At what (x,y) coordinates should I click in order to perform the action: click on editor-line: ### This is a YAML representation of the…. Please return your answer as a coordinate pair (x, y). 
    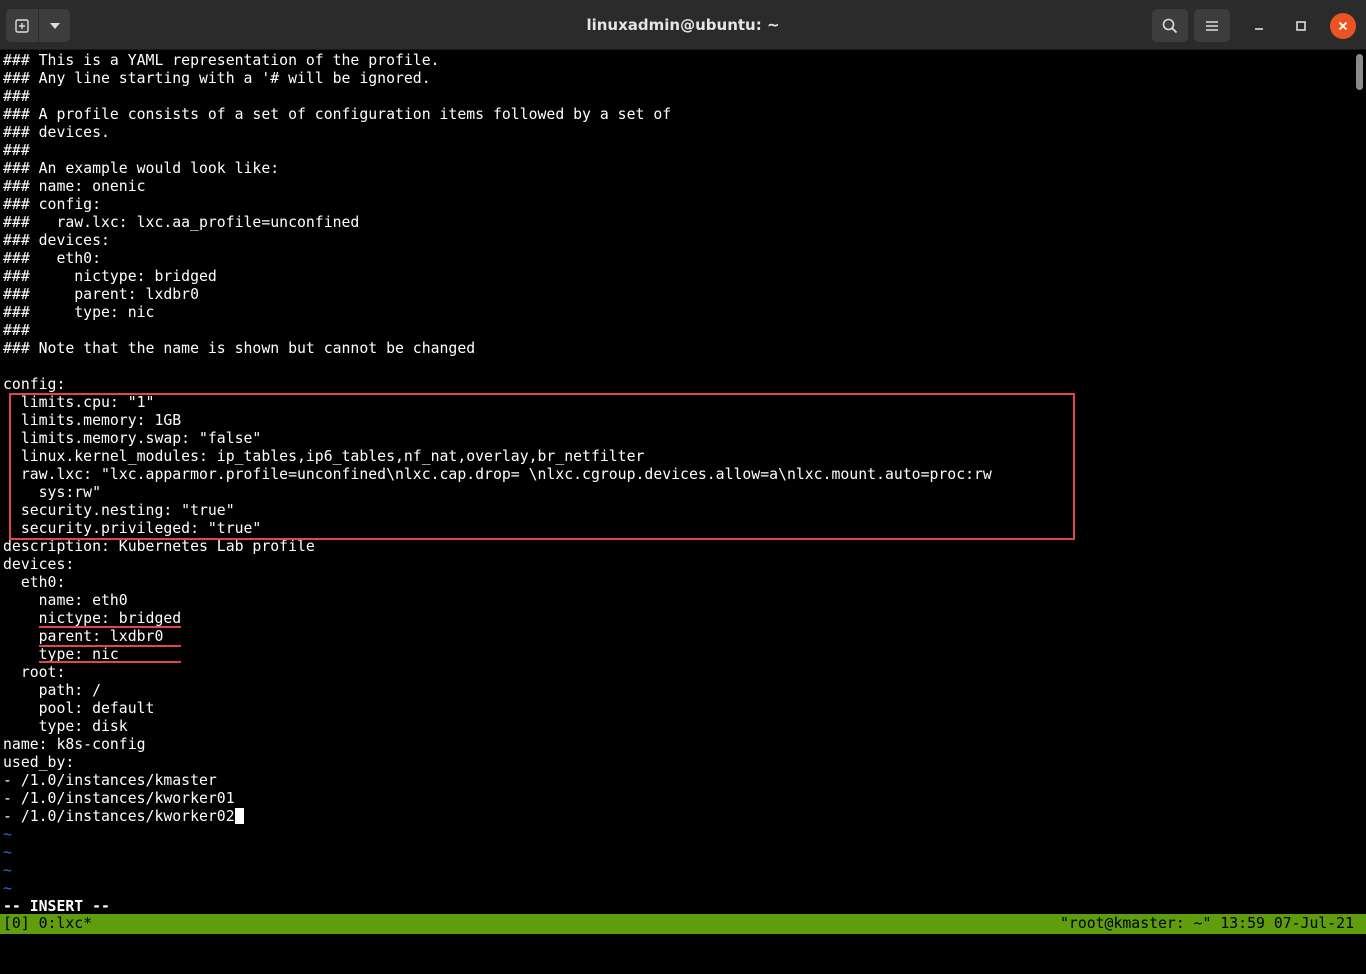
    Looking at the image, I should click on (221, 60).